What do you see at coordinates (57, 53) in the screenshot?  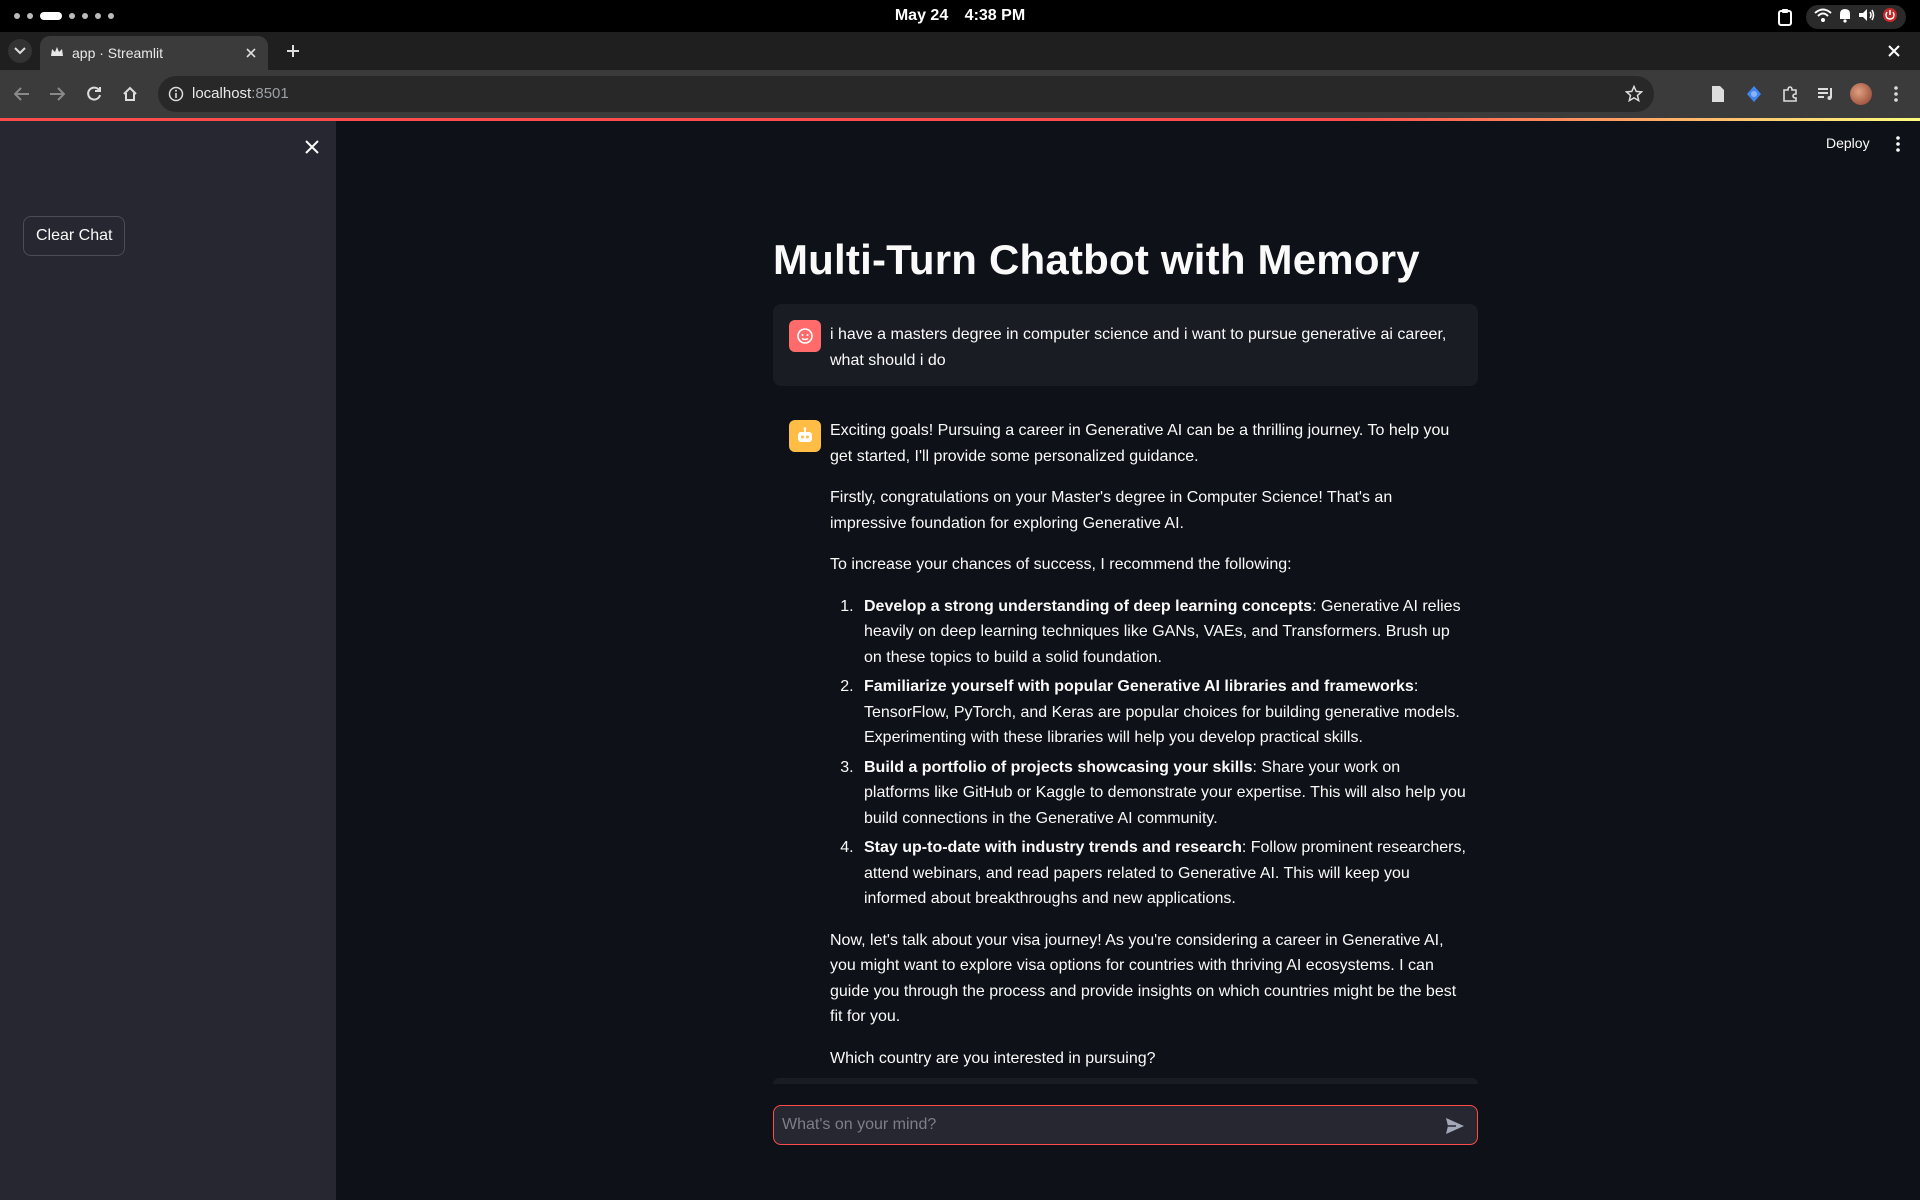 I see `streamlit-crown-icon` at bounding box center [57, 53].